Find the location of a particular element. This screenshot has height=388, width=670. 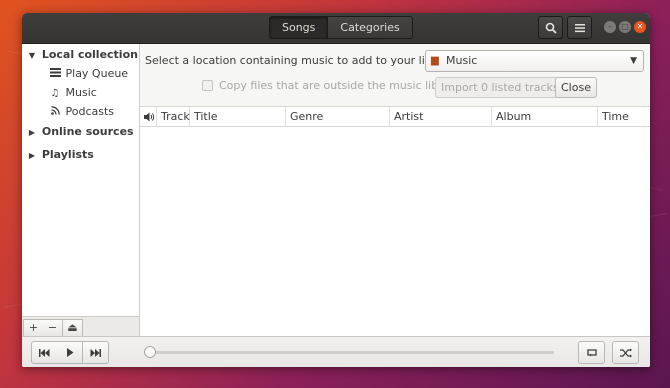

previous-icon is located at coordinates (44, 352).